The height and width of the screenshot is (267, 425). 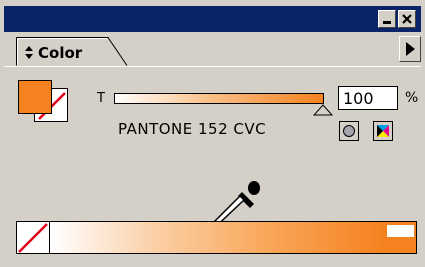 I want to click on tint-input, so click(x=368, y=98).